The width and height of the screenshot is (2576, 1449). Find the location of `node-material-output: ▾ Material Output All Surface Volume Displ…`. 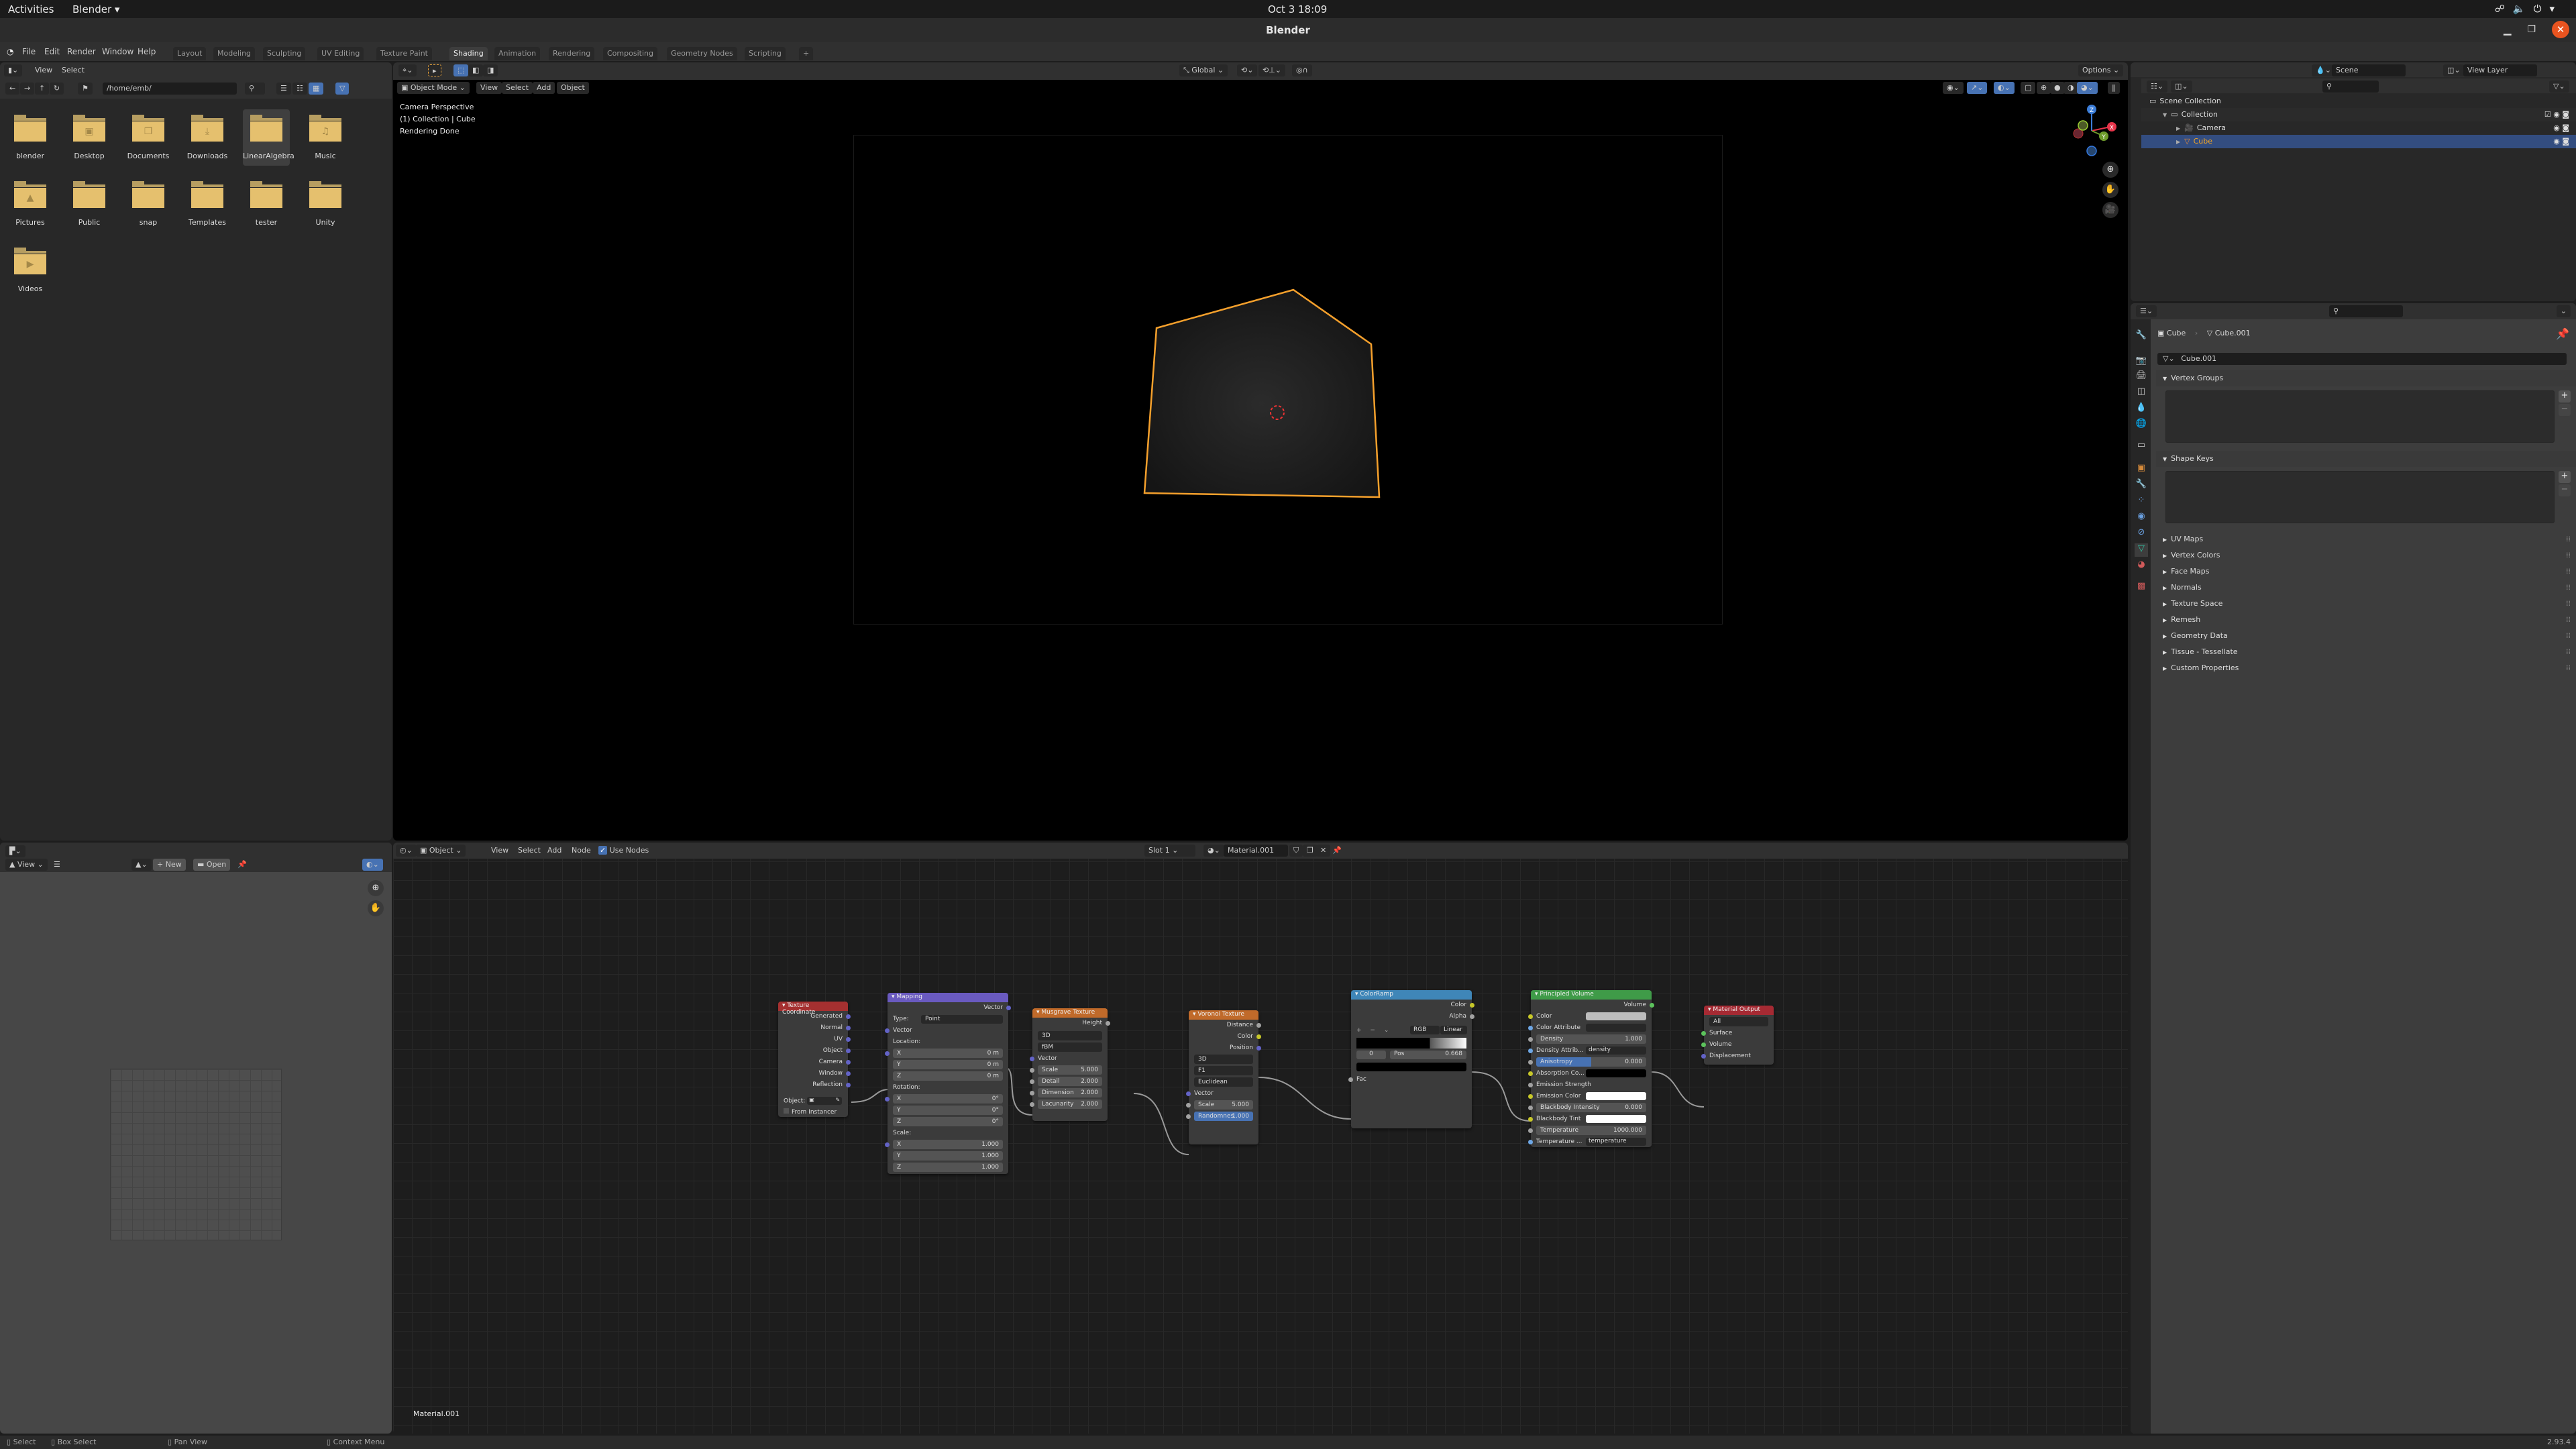

node-material-output: ▾ Material Output All Surface Volume Displ… is located at coordinates (1737, 1035).